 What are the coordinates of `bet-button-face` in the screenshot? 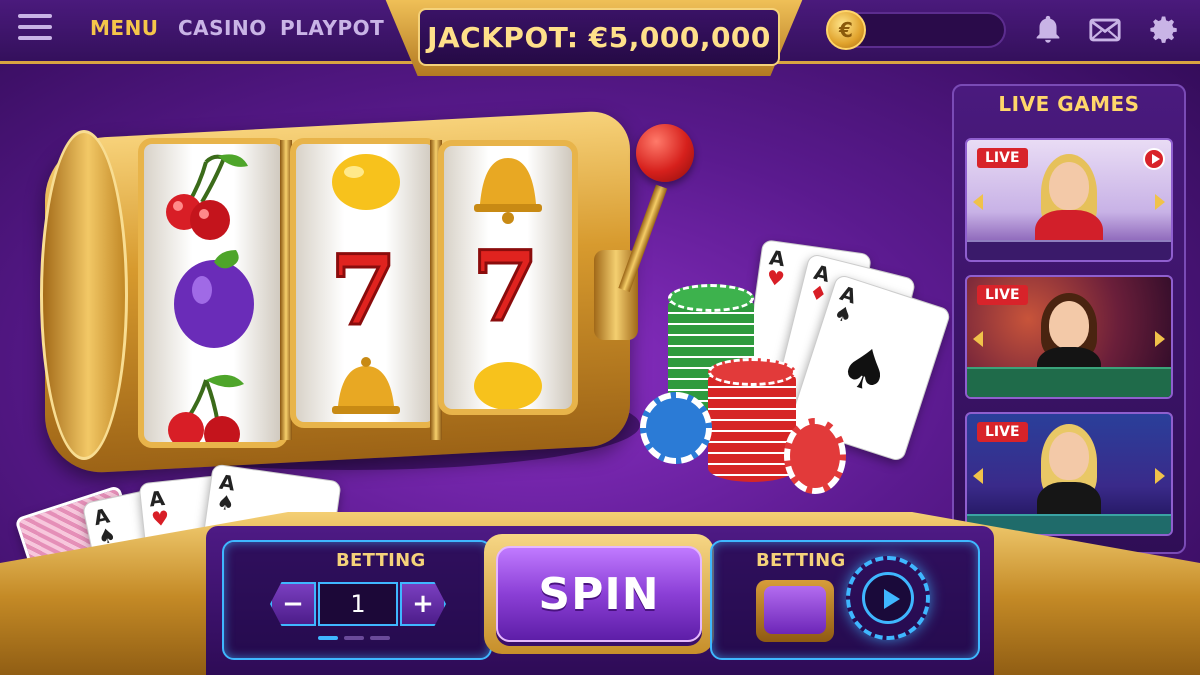 It's located at (795, 610).